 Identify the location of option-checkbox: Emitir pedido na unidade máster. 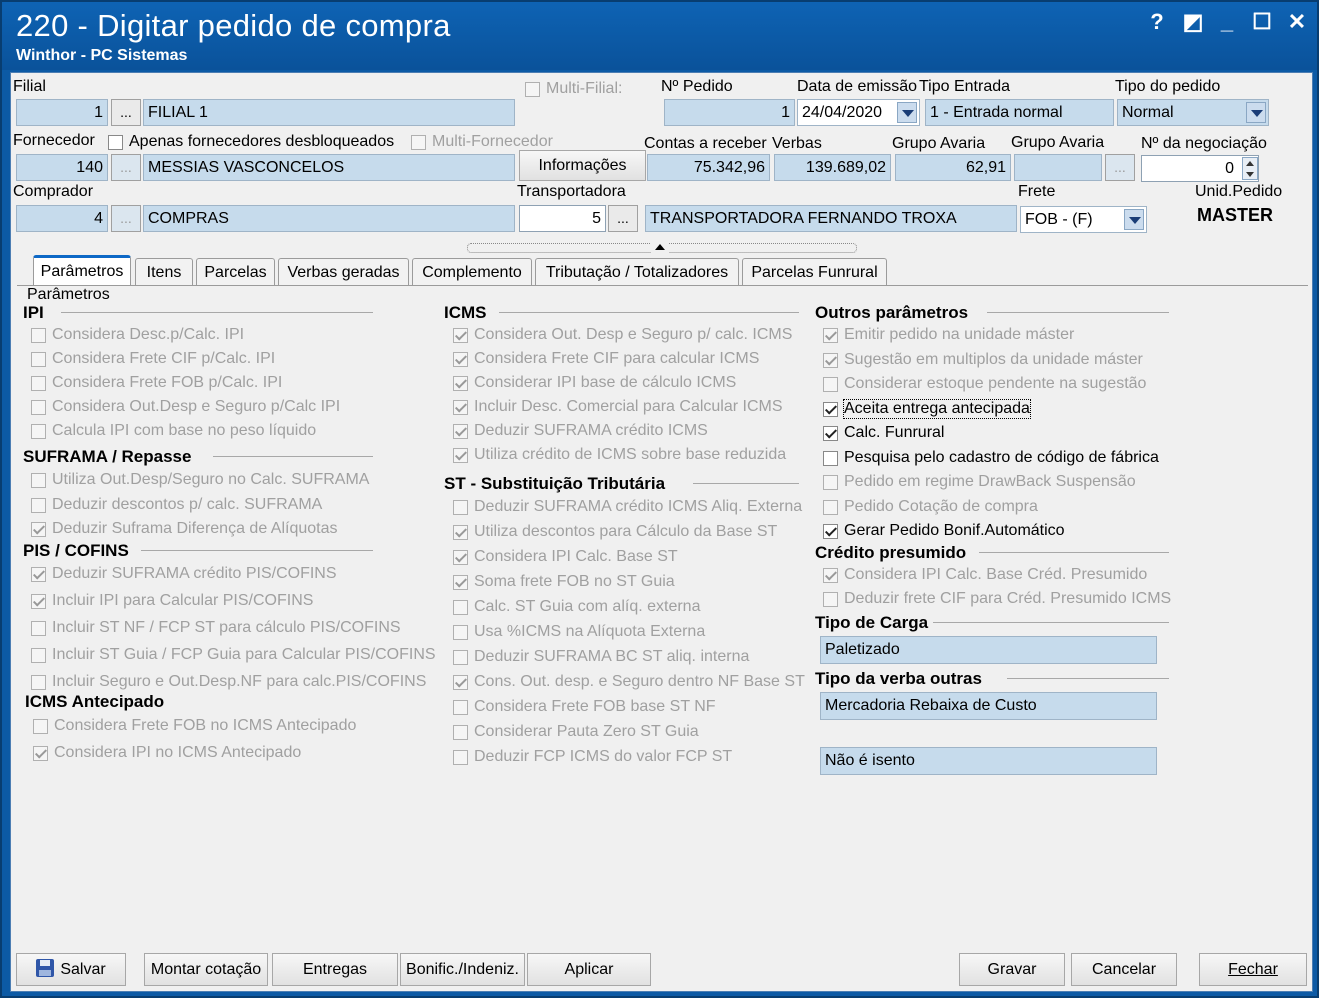
(948, 335).